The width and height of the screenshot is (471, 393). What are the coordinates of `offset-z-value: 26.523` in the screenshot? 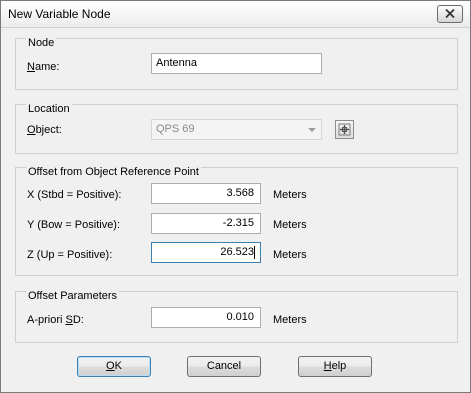 It's located at (237, 252).